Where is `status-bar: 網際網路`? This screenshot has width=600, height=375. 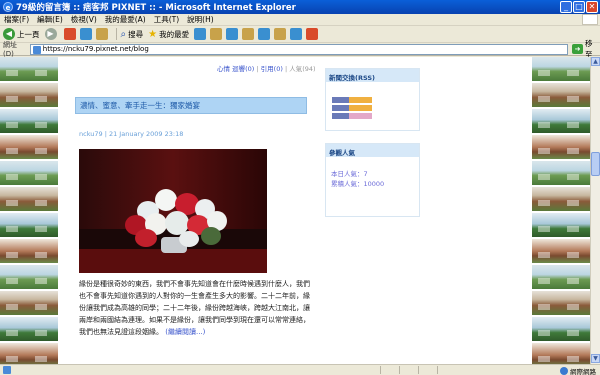
status-bar: 網際網路 is located at coordinates (300, 369).